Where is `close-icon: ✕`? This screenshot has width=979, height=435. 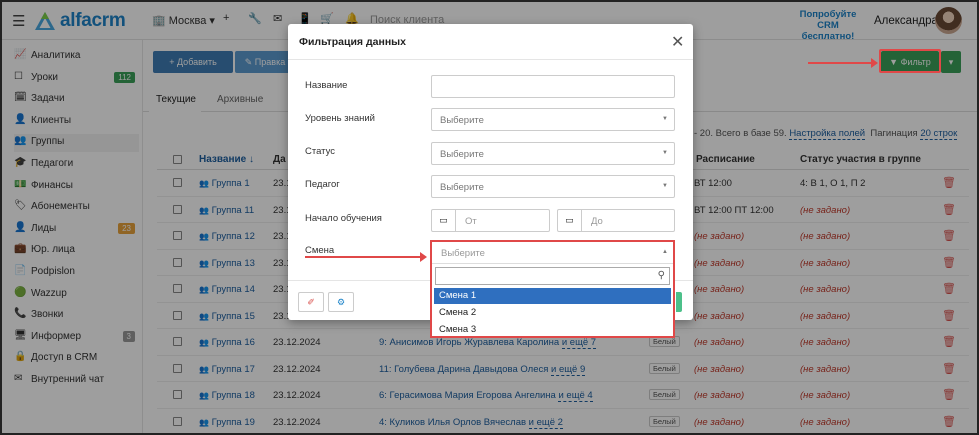 close-icon: ✕ is located at coordinates (677, 42).